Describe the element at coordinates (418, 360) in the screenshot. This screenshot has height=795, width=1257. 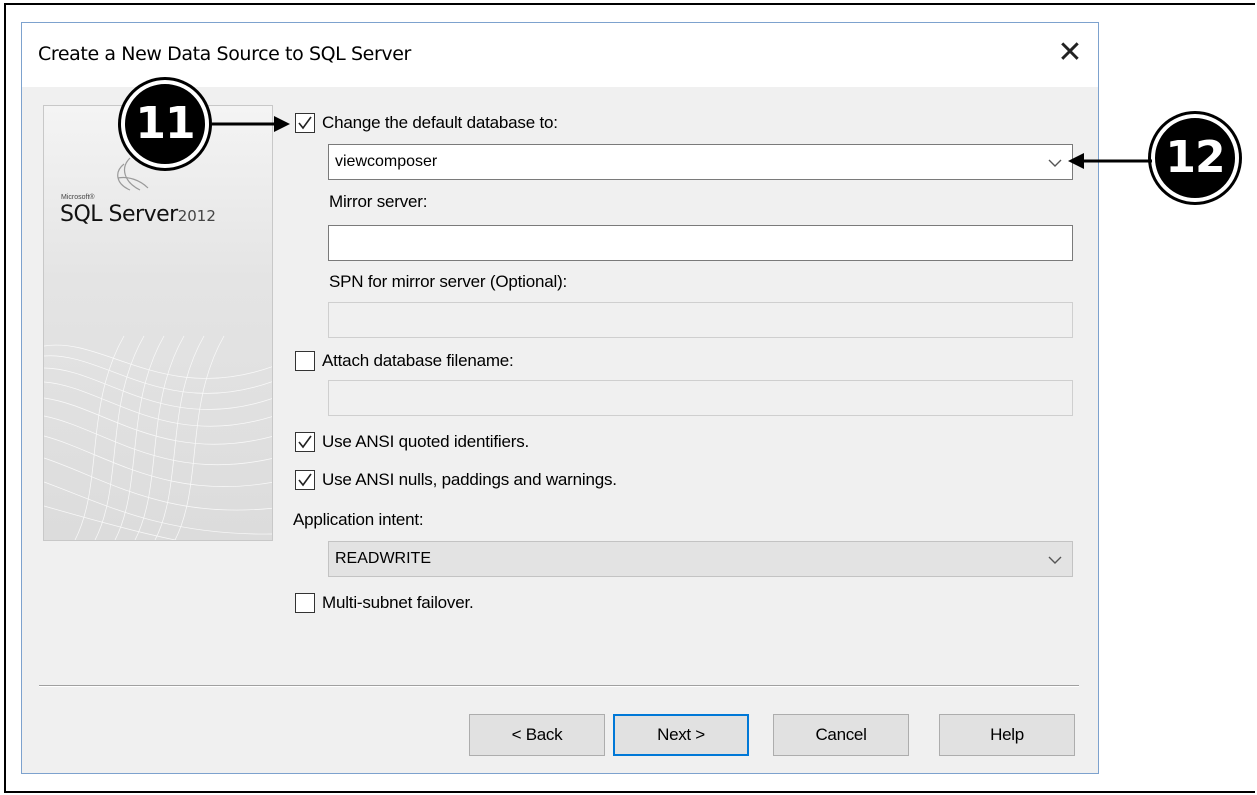
I see `attach-db-label: Attach database filename:` at that location.